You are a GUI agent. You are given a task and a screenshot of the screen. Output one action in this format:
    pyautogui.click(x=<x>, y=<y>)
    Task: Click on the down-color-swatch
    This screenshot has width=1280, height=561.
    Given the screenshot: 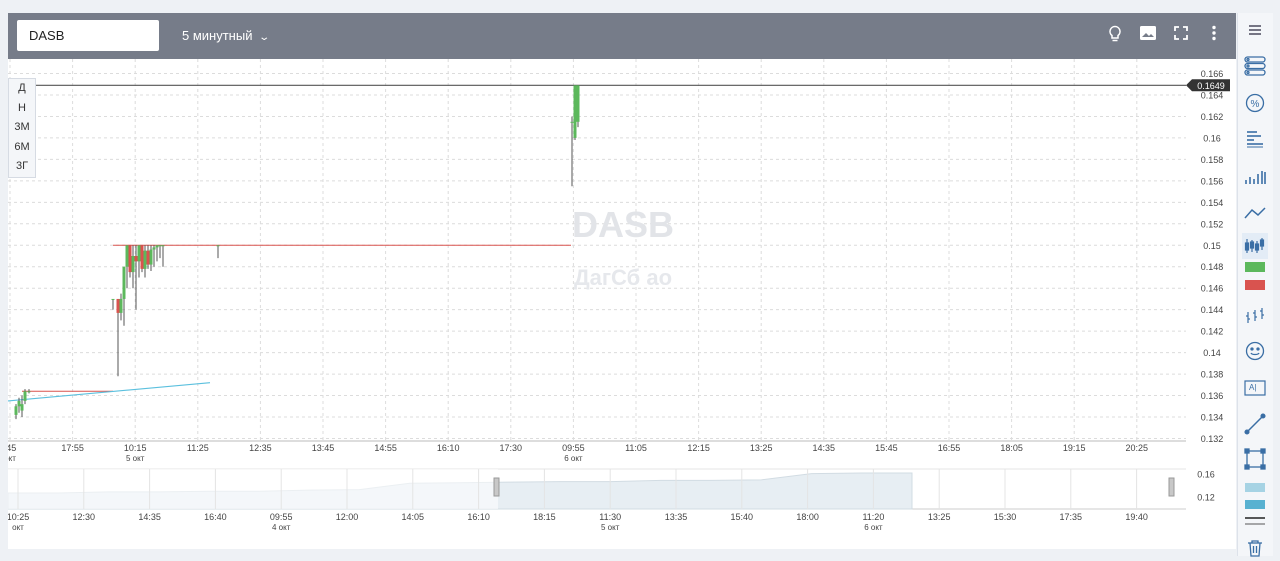 What is the action you would take?
    pyautogui.click(x=1255, y=285)
    